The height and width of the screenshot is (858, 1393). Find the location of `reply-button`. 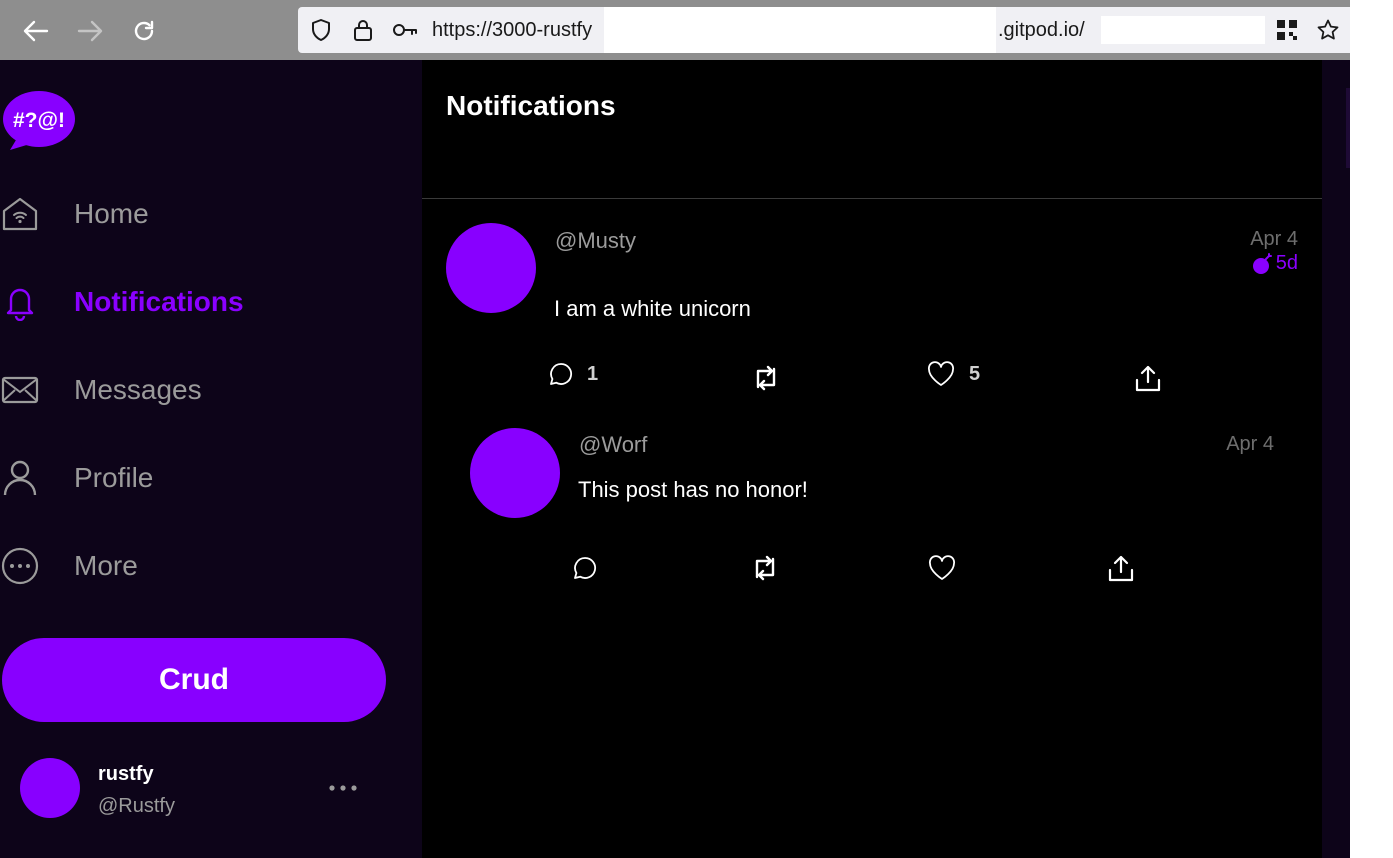

reply-button is located at coordinates (585, 568).